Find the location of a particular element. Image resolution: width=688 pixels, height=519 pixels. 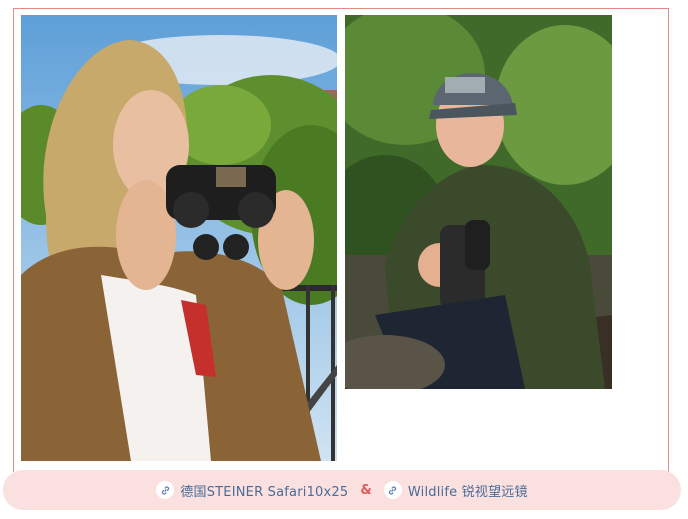

related-links-bar: 德国STEINER Safari10x25 & Wildlife 锐视望远镜 is located at coordinates (342, 490).